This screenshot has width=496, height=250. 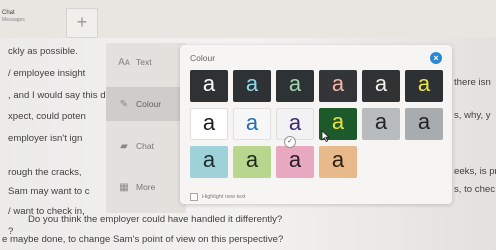 I want to click on colour-panel-title: Colour, so click(x=203, y=58).